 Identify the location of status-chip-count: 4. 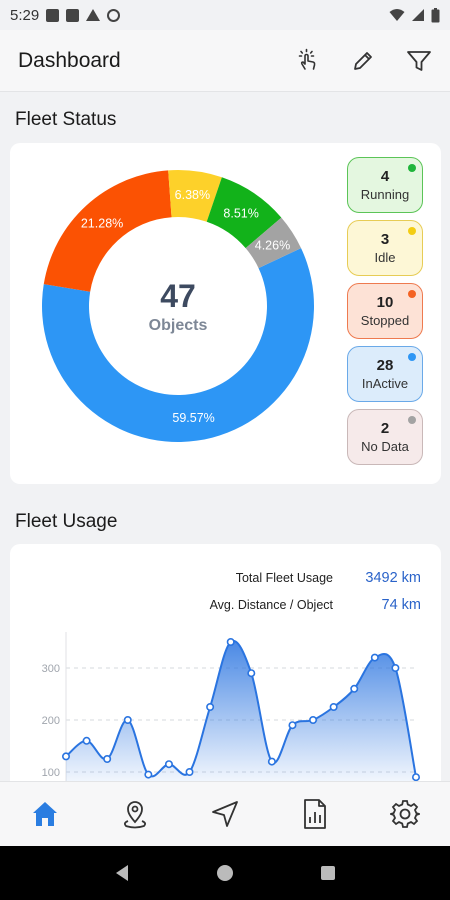
(385, 176).